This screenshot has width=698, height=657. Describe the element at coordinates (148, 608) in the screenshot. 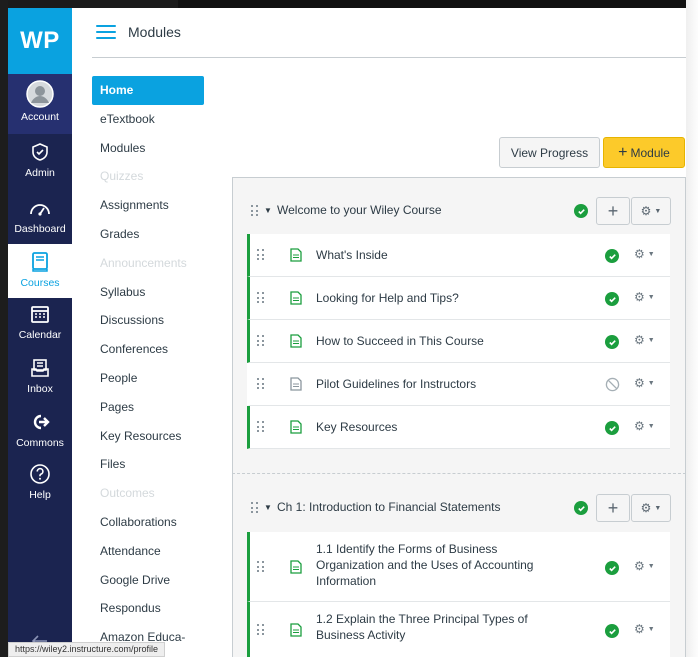

I see `course-nav-respondus: Respondus` at that location.